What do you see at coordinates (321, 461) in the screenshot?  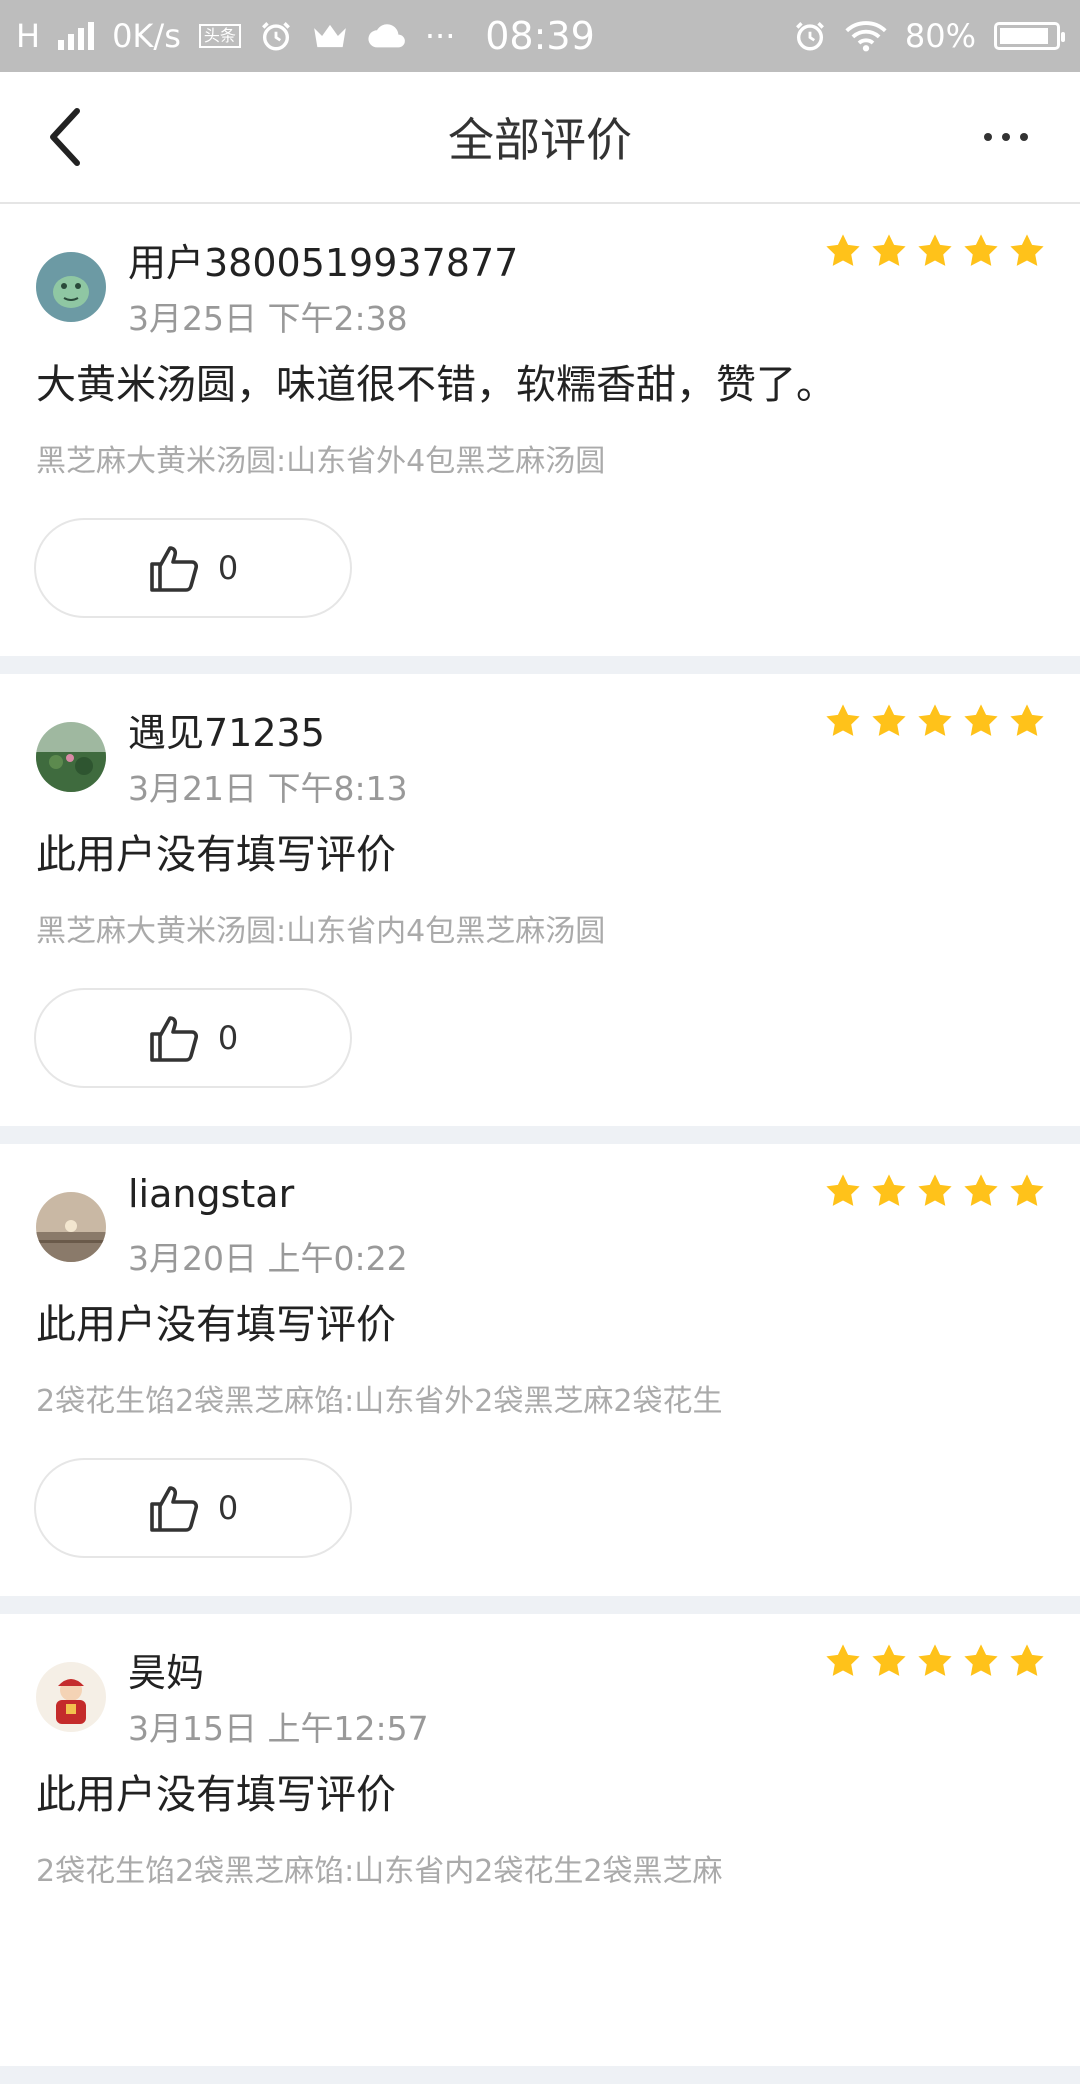 I see `review-spec: 黑芝麻大黄米汤圆:山东省外4包黑芝麻汤圆` at bounding box center [321, 461].